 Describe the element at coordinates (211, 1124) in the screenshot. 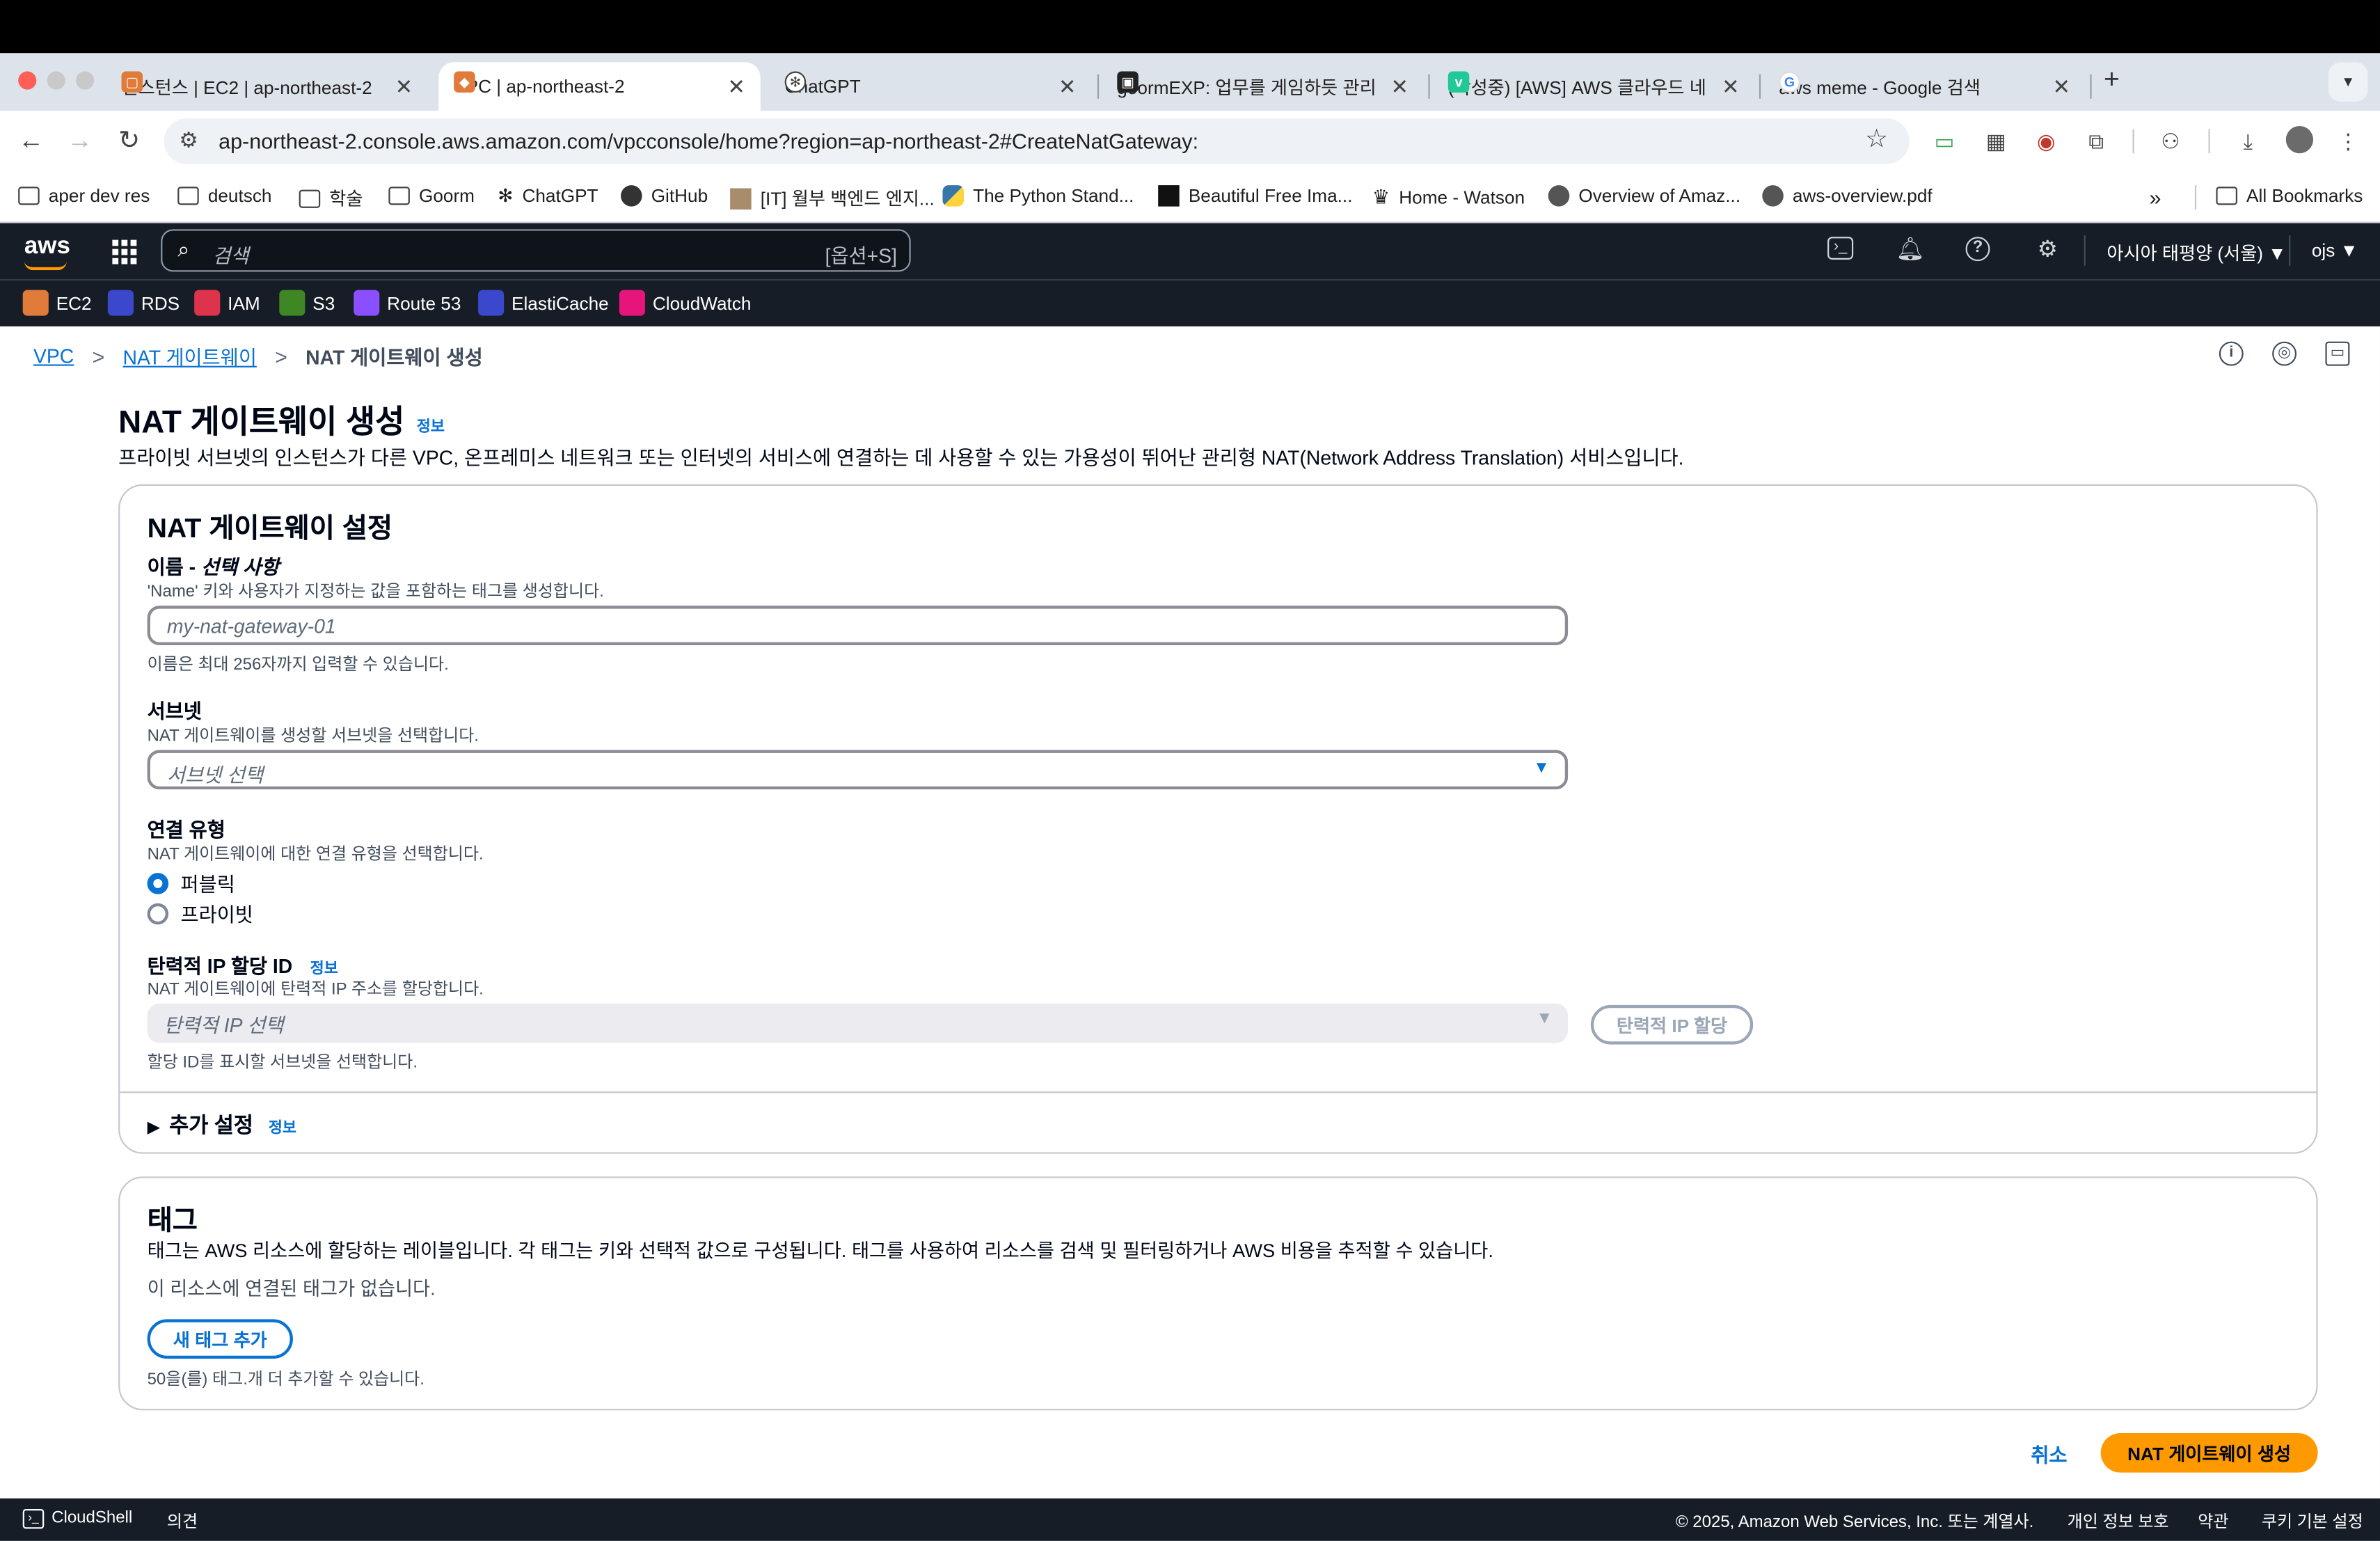

I see `additional-settings-label: 추가 설정` at that location.